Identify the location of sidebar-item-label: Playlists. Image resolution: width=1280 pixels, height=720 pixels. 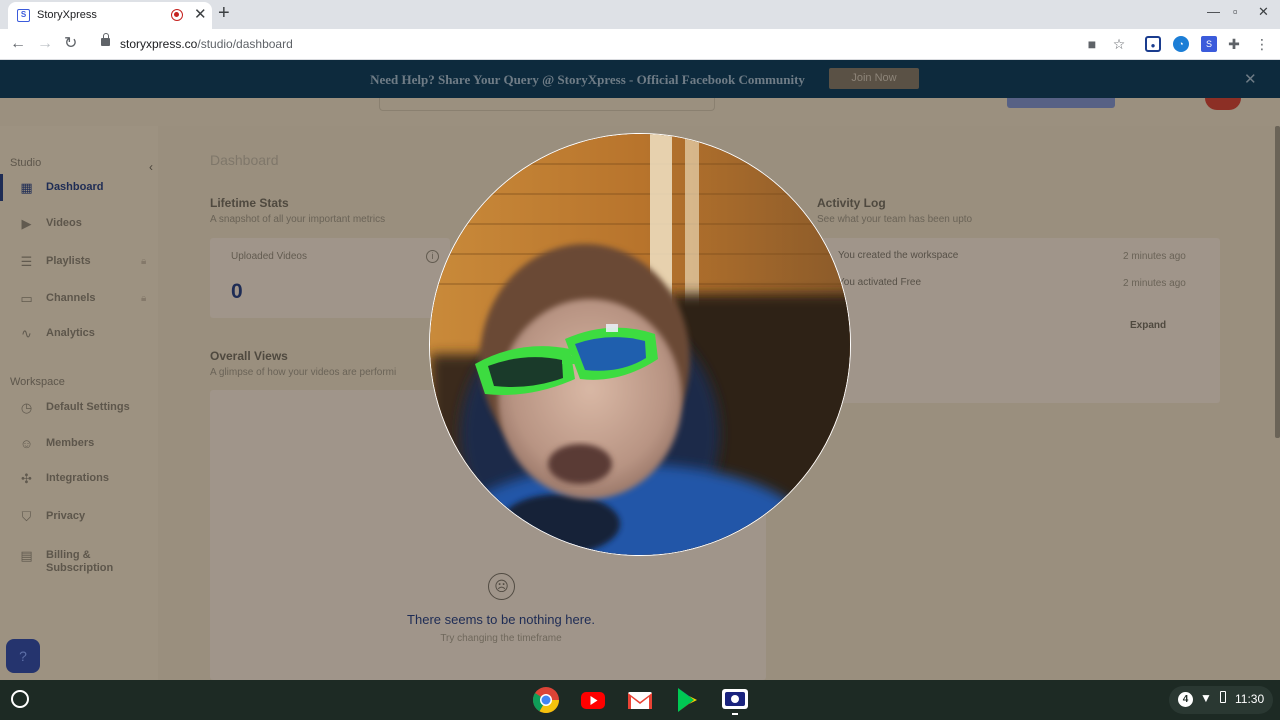
(68, 261).